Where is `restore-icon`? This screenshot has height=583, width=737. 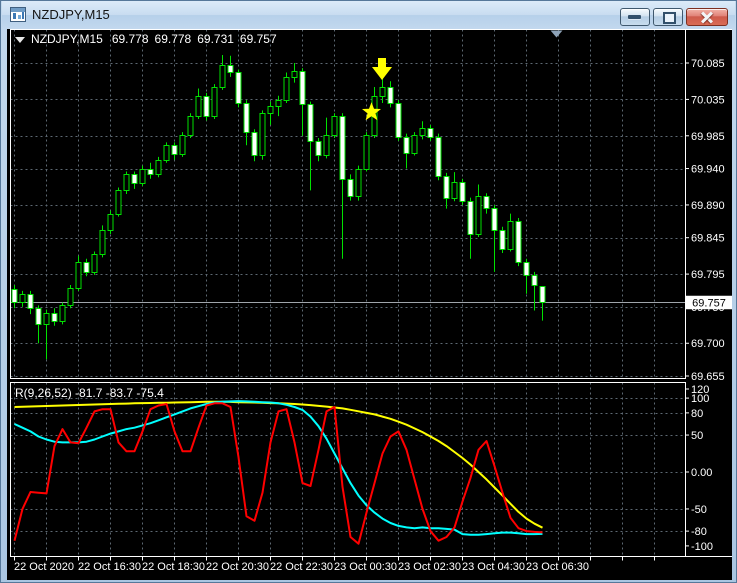 restore-icon is located at coordinates (669, 18).